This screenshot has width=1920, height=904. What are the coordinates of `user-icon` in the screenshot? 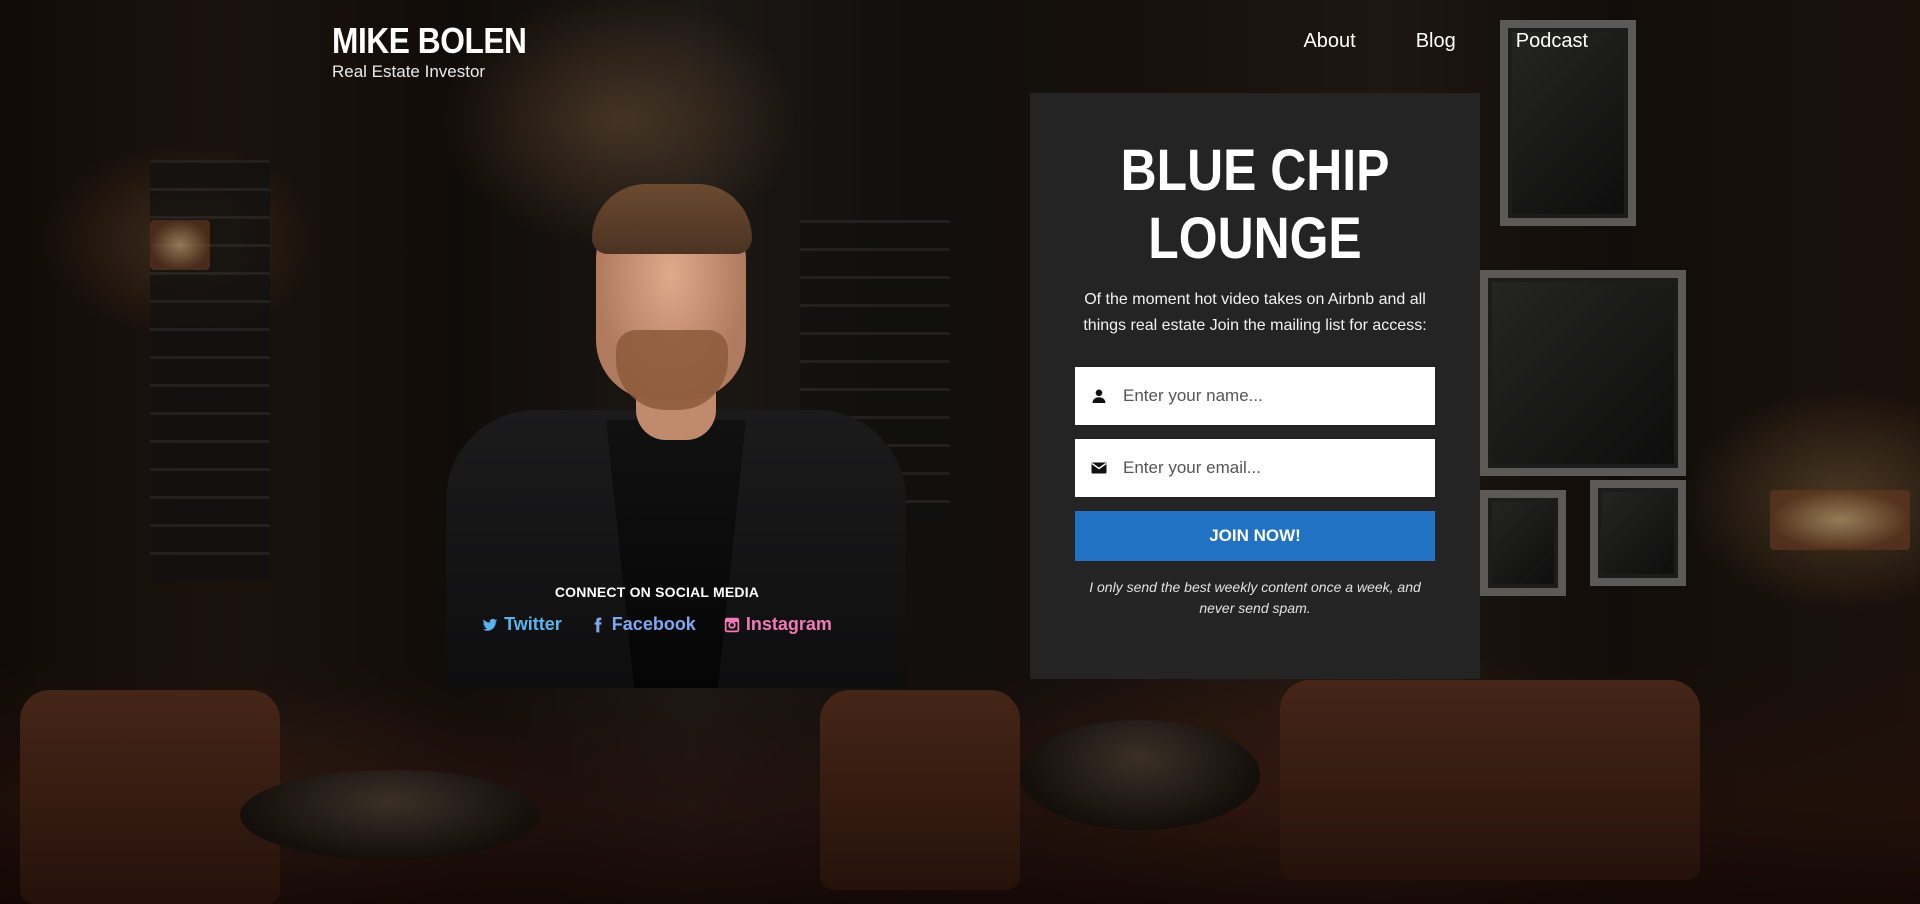 It's located at (1099, 396).